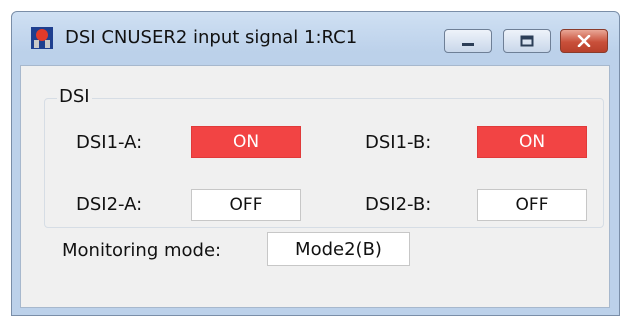 The height and width of the screenshot is (319, 627). I want to click on app-flag-icon, so click(42, 38).